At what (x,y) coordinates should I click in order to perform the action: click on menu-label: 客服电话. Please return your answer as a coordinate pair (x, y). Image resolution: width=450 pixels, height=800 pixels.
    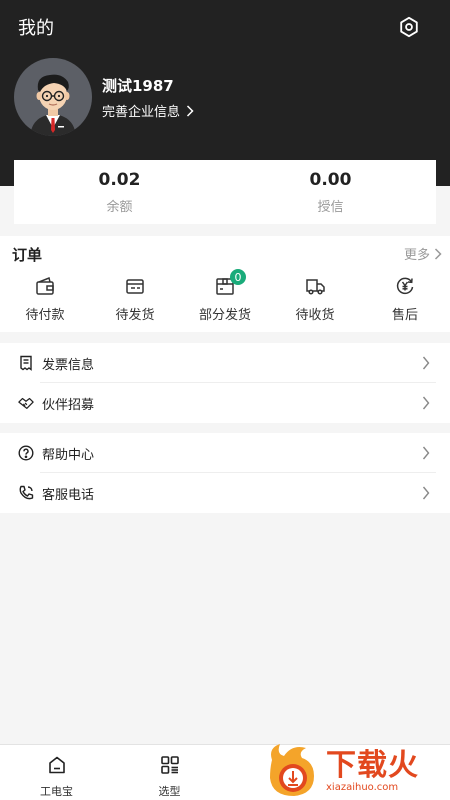
    Looking at the image, I should click on (68, 495).